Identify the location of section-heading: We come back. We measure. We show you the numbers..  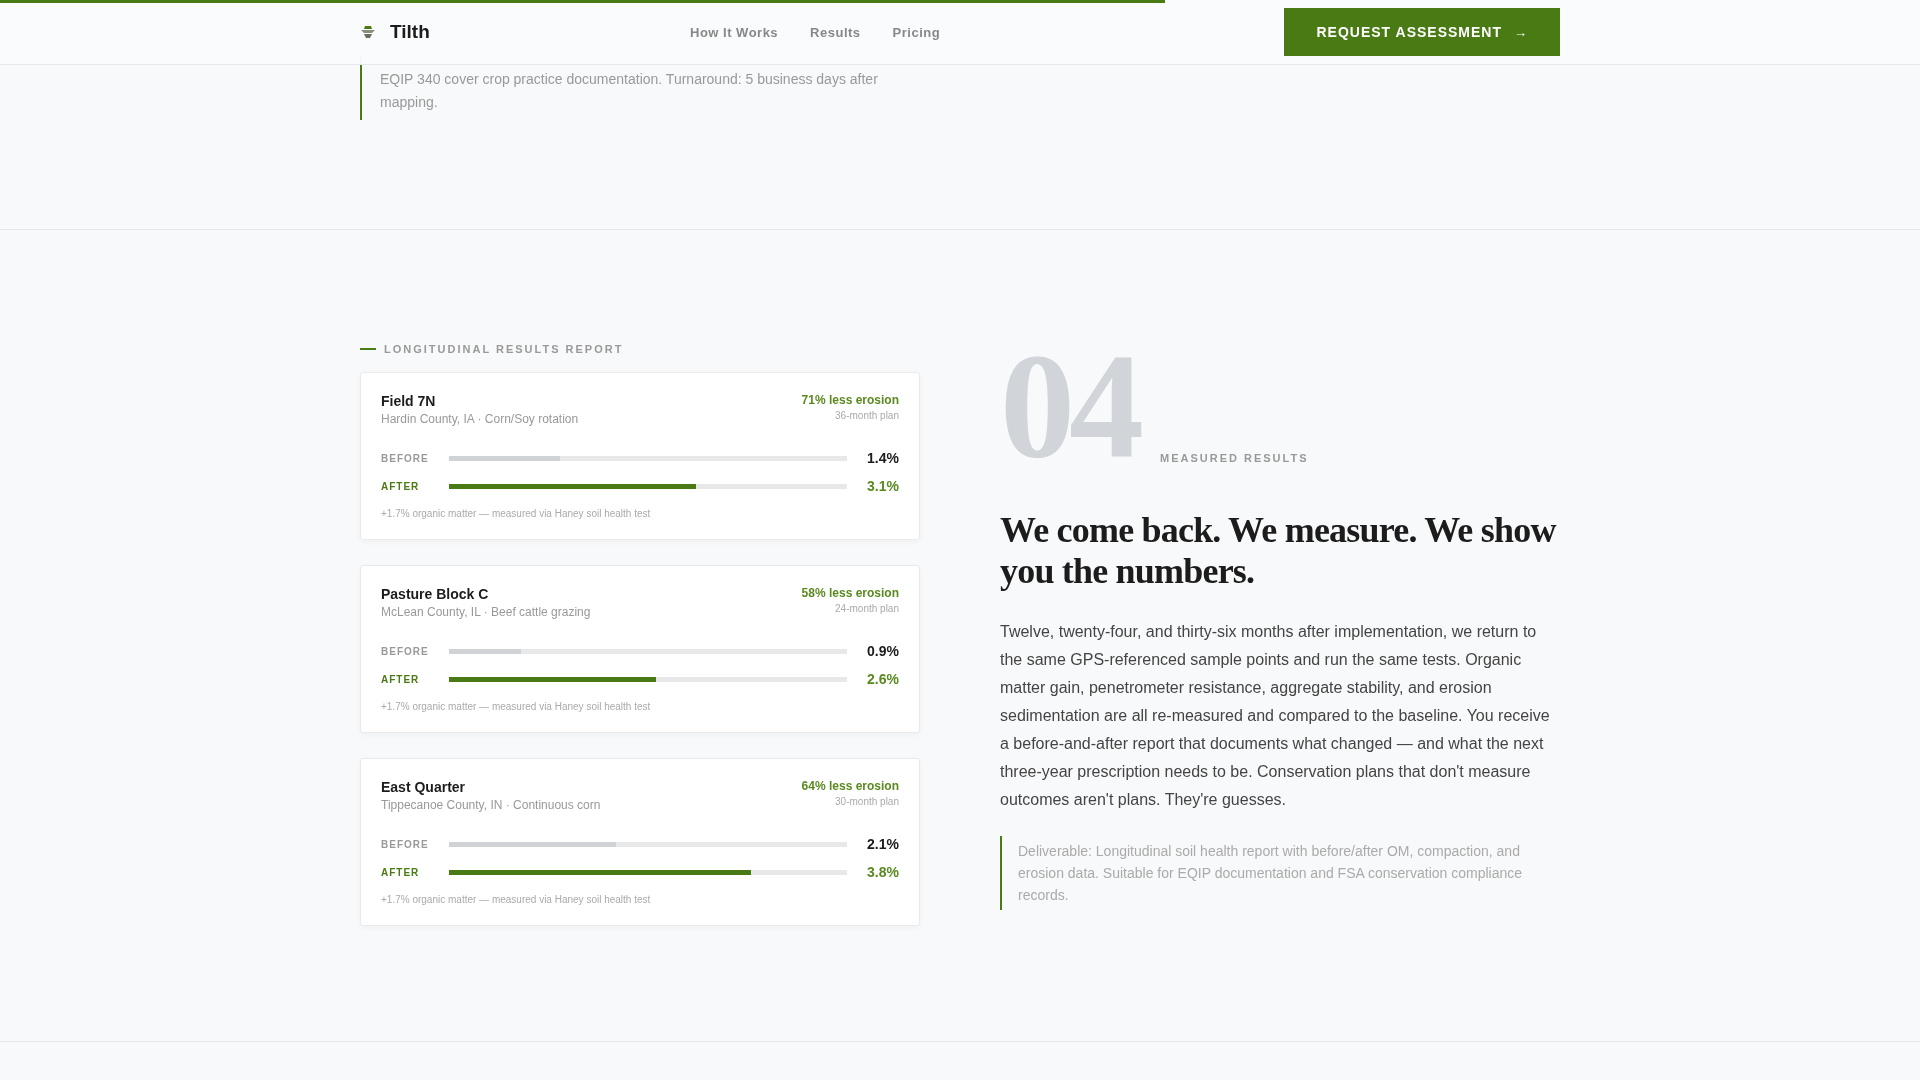
(1279, 551).